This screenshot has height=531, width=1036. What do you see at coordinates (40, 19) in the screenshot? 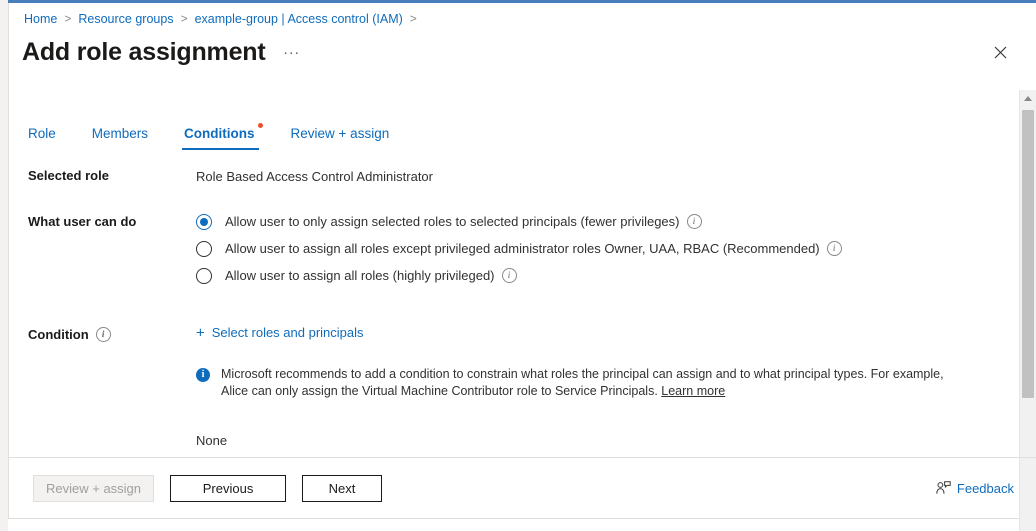
I see `breadcrumb-item-home: Home` at bounding box center [40, 19].